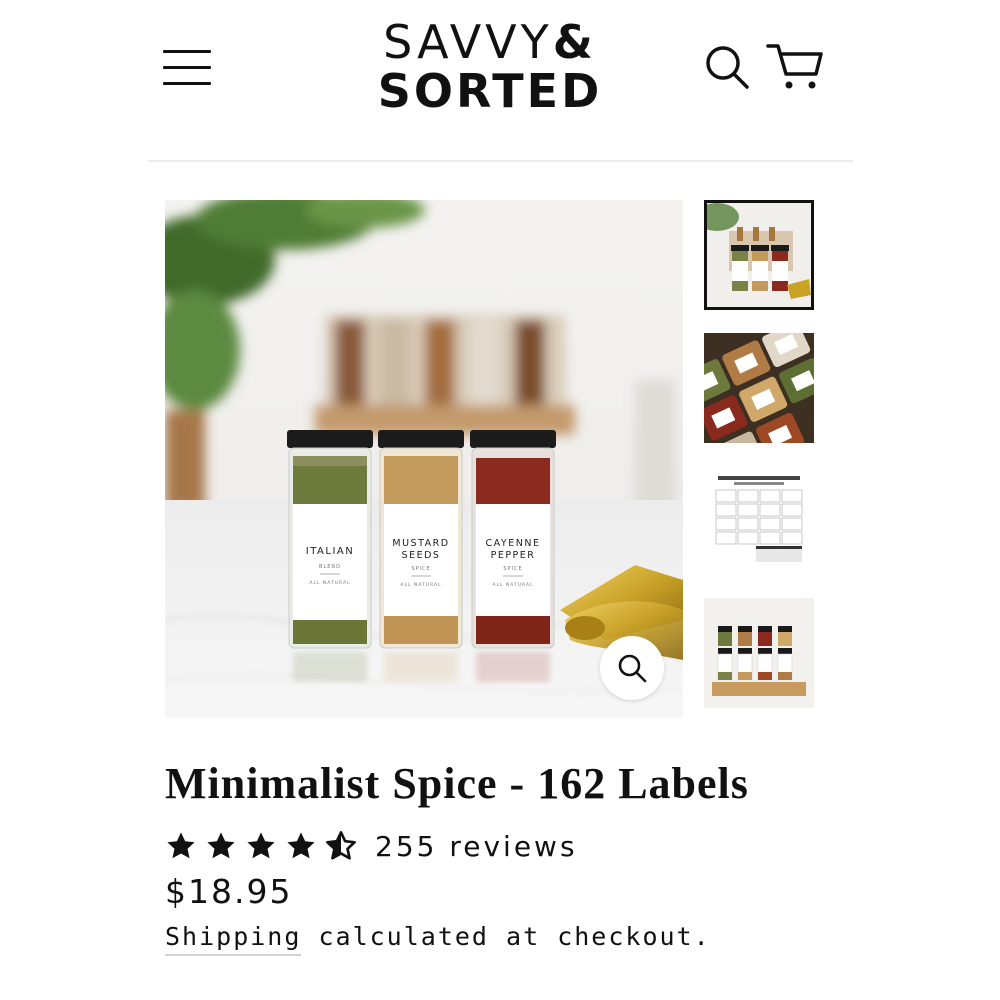 The height and width of the screenshot is (1000, 1000). I want to click on zoom-icon, so click(632, 668).